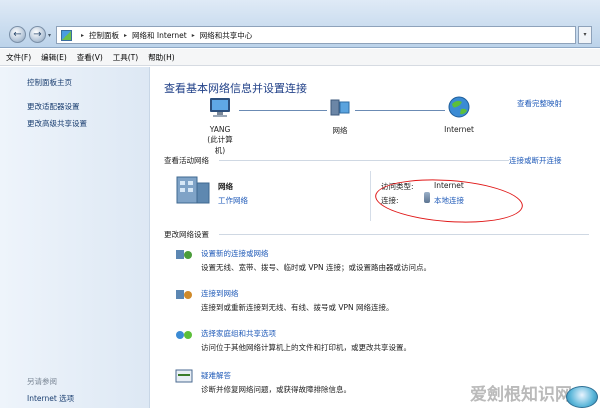 This screenshot has height=408, width=600. What do you see at coordinates (186, 234) in the screenshot?
I see `change-settings-heading: 更改网络设置` at bounding box center [186, 234].